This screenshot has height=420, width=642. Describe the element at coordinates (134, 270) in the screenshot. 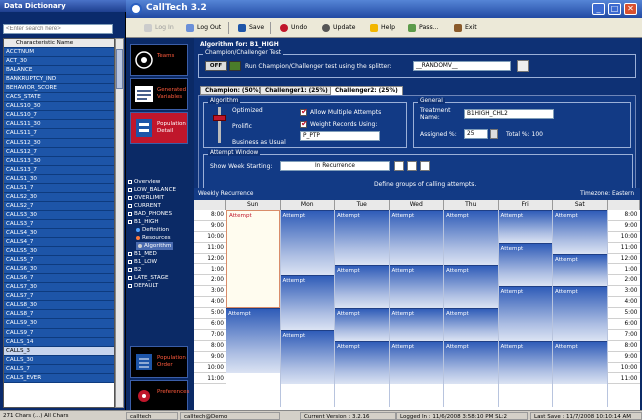

I see `tree-item-b2: B2` at that location.